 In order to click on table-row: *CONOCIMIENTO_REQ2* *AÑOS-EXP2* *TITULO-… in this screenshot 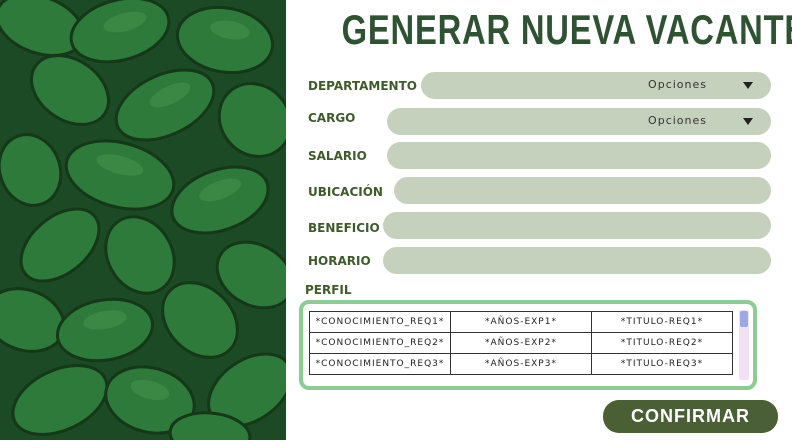, I will do `click(521, 343)`.